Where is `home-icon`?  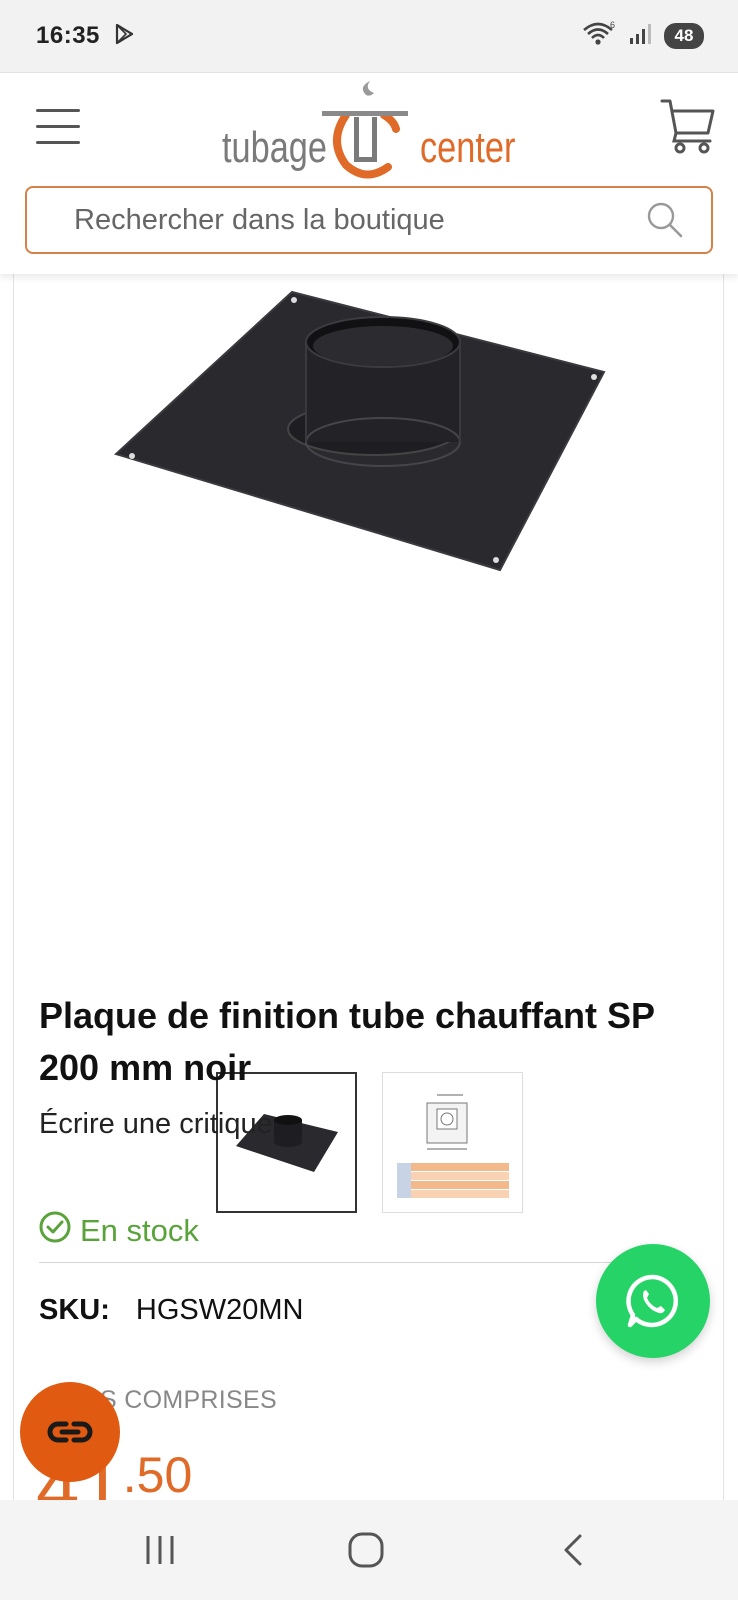
home-icon is located at coordinates (366, 1550).